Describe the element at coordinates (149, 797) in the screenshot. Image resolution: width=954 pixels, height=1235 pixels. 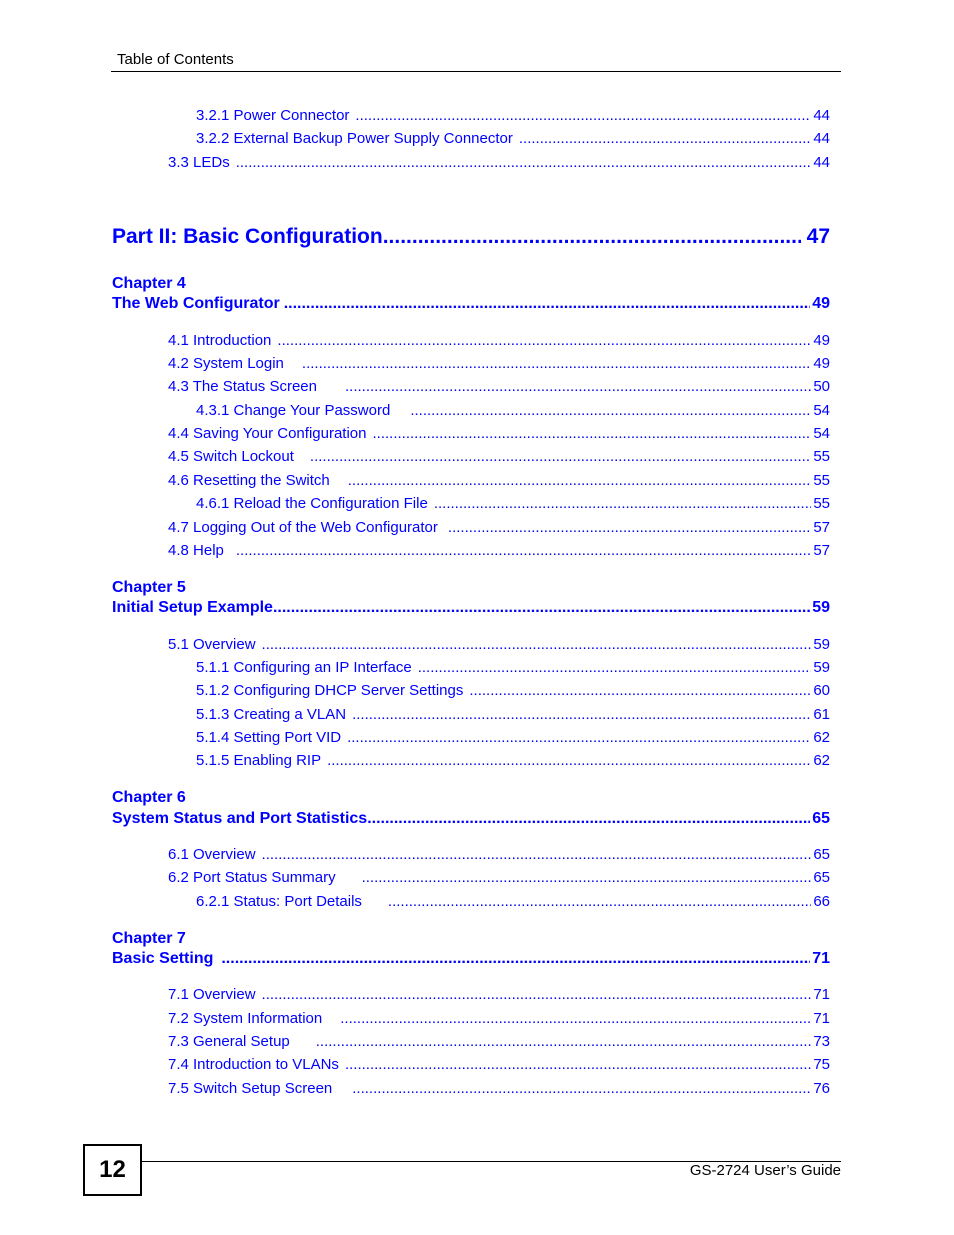
I see `chapter-label: Chapter 6` at that location.